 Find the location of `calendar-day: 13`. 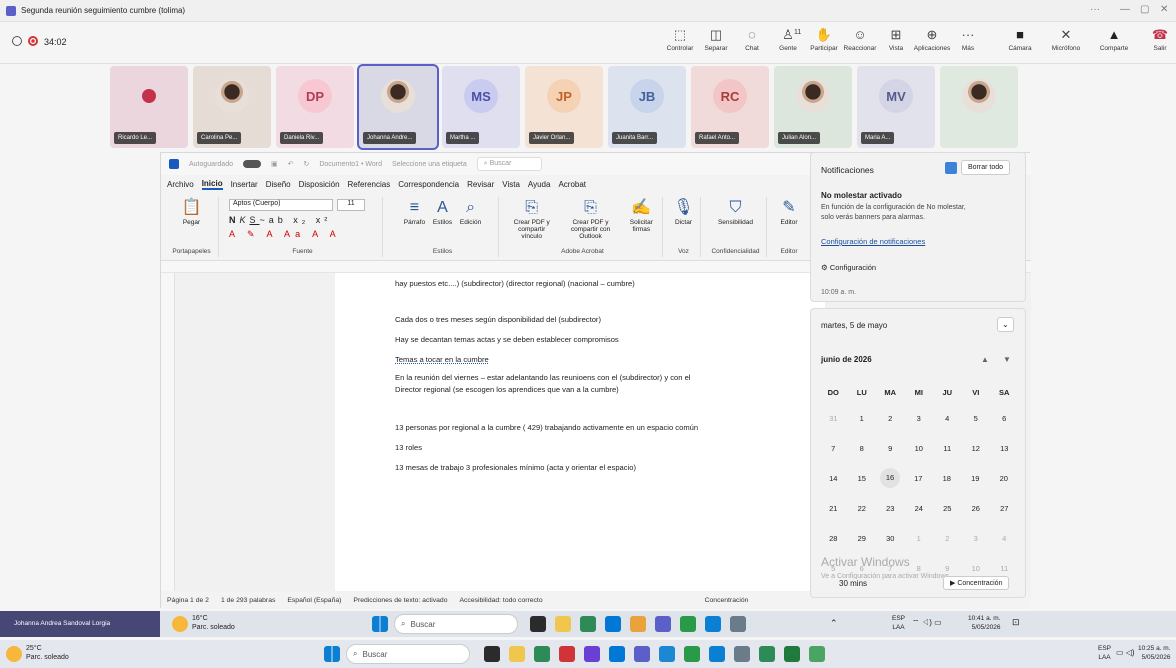

calendar-day: 13 is located at coordinates (1004, 448).